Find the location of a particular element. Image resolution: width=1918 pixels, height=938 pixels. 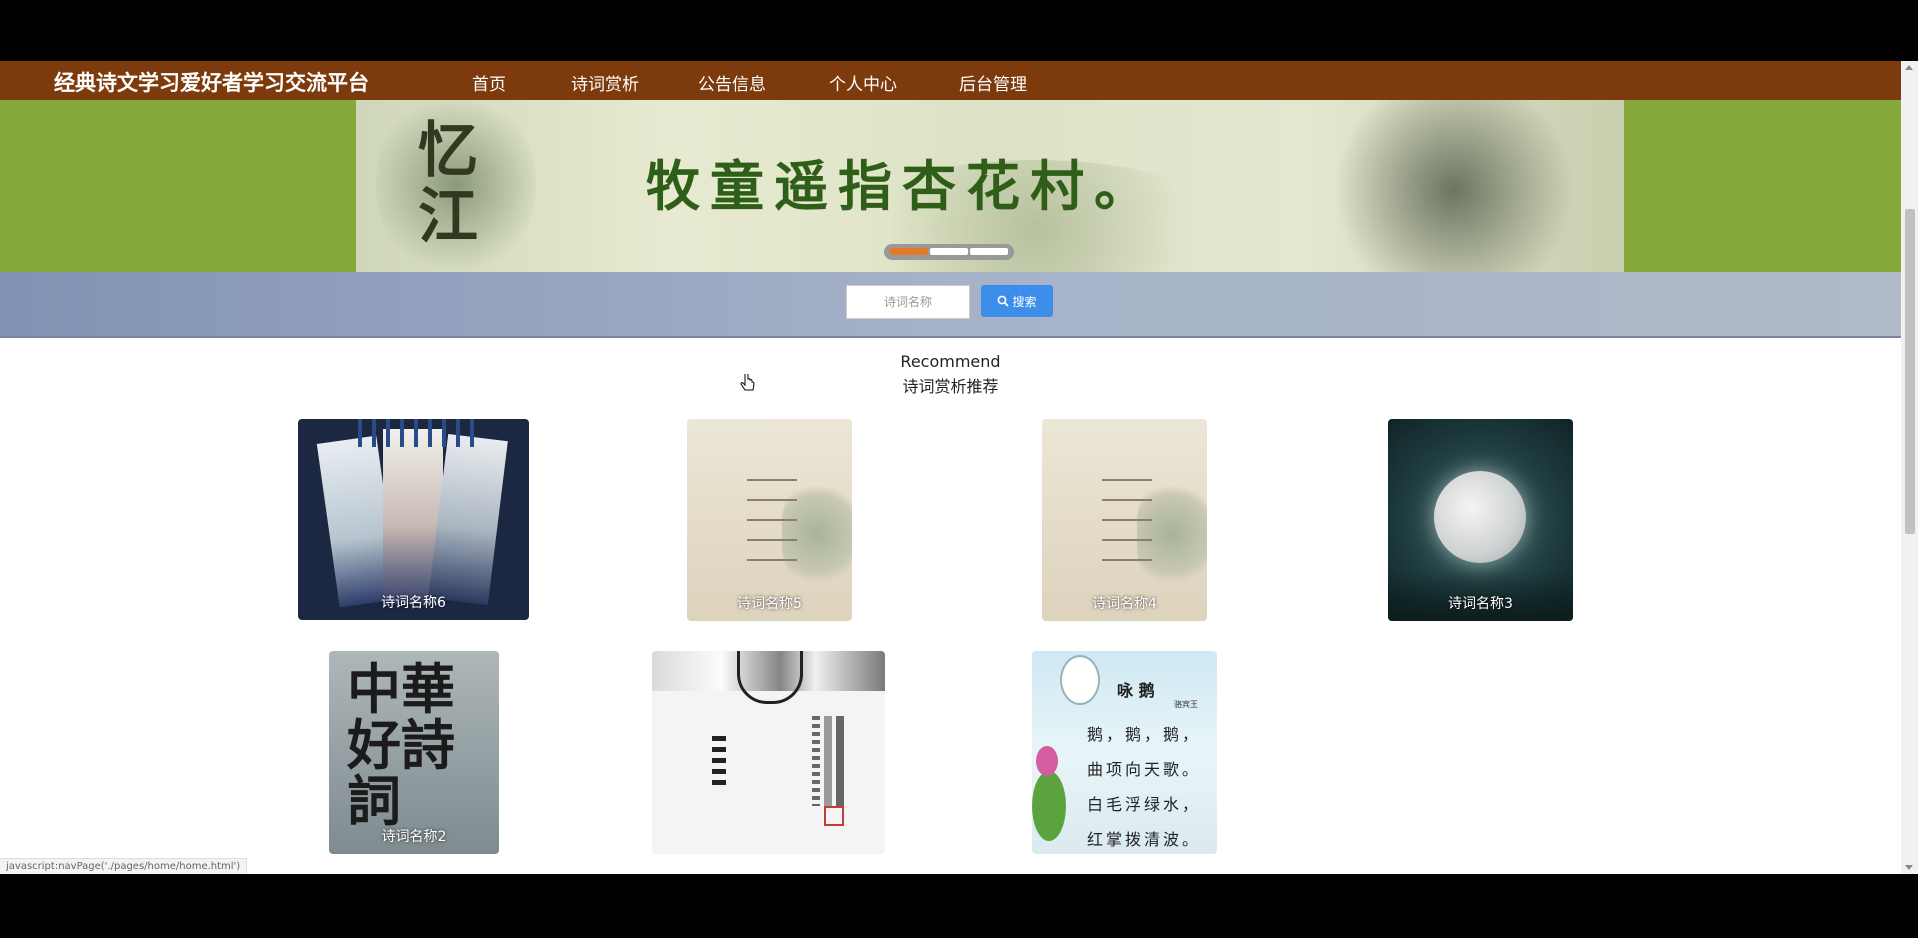

calligraphy-image: 中華好詩詞 is located at coordinates (414, 752).